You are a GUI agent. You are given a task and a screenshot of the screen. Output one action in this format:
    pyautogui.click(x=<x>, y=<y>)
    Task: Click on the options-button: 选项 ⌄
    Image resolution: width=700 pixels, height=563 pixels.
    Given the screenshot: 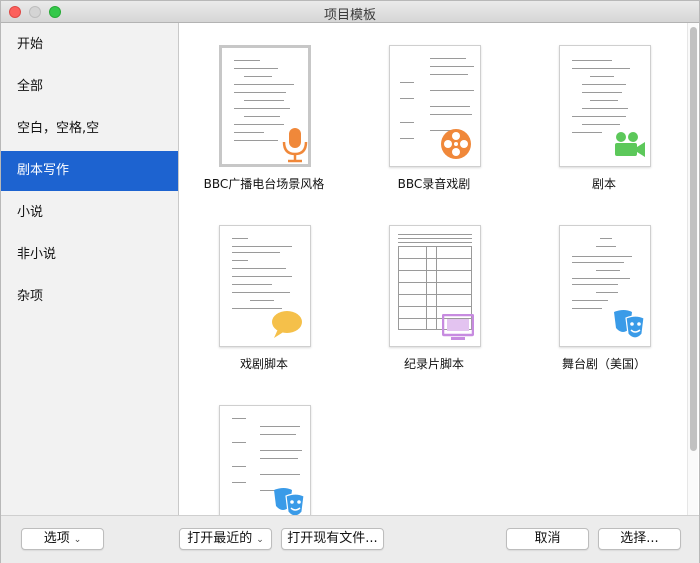 What is the action you would take?
    pyautogui.click(x=62, y=539)
    